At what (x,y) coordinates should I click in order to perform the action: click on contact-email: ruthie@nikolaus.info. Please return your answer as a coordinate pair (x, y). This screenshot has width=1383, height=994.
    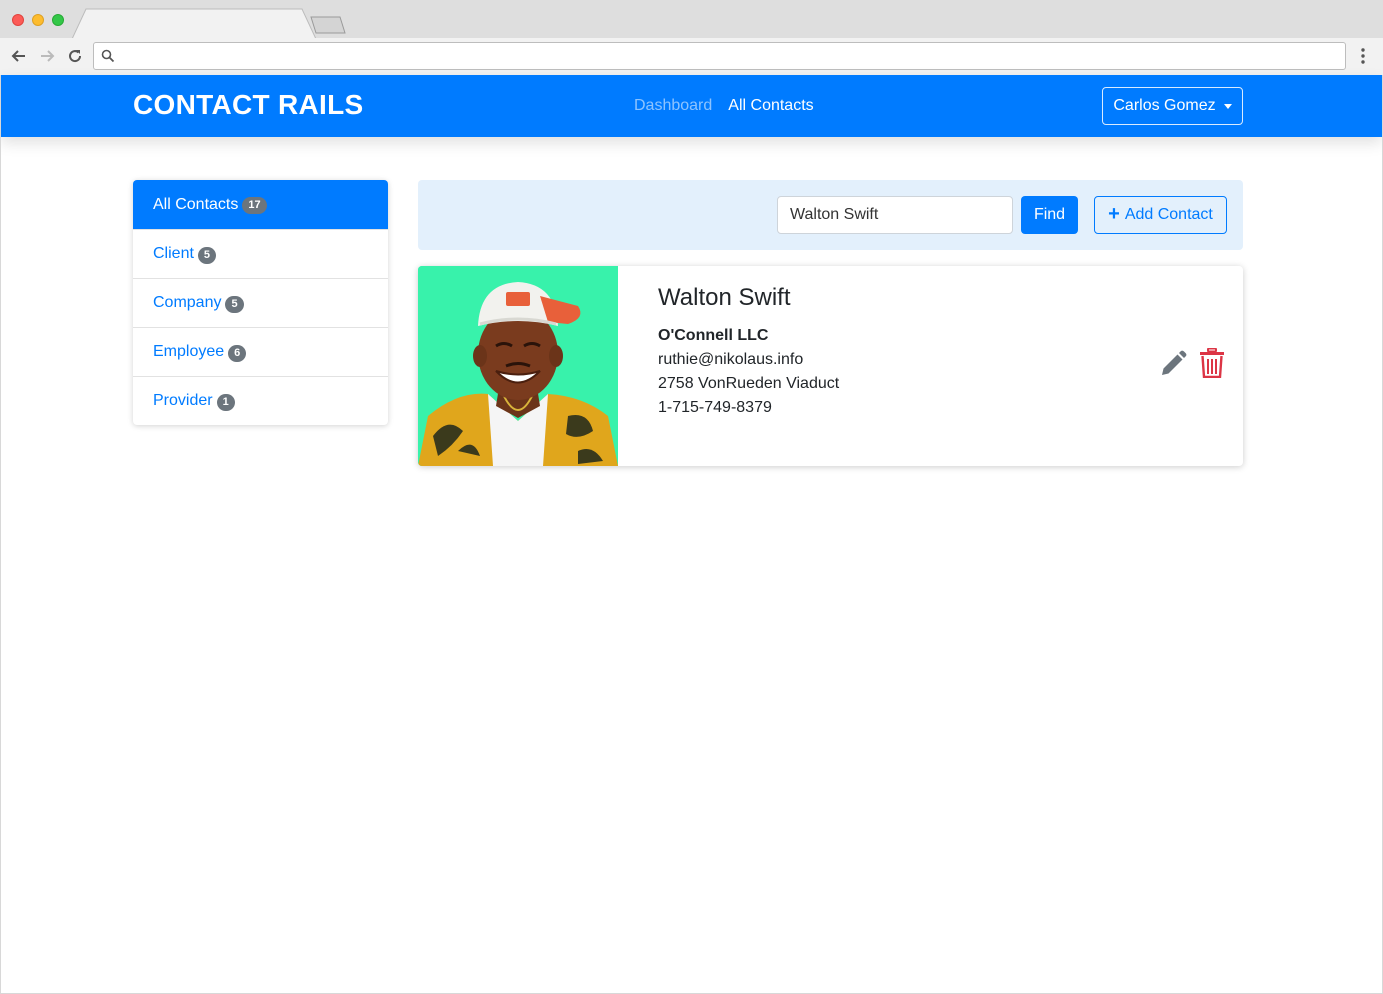
    Looking at the image, I should click on (731, 359).